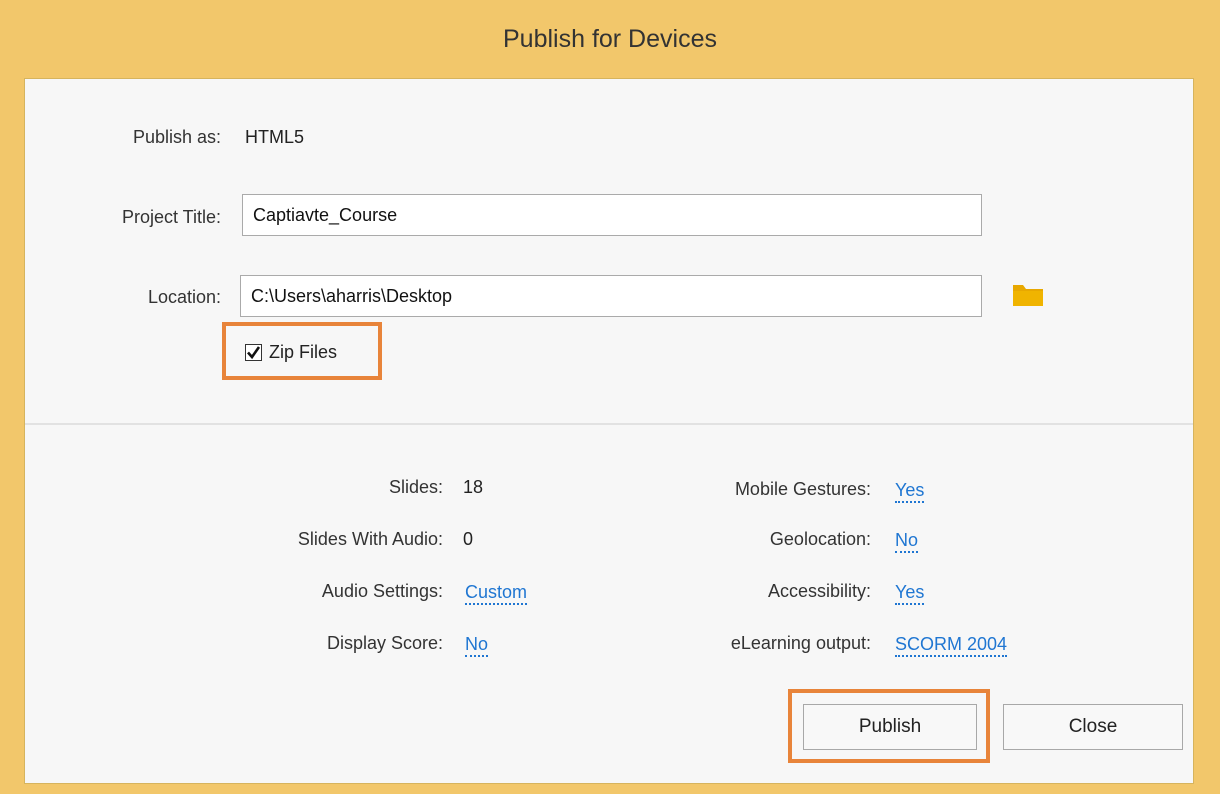  Describe the element at coordinates (609, 424) in the screenshot. I see `section-divider` at that location.